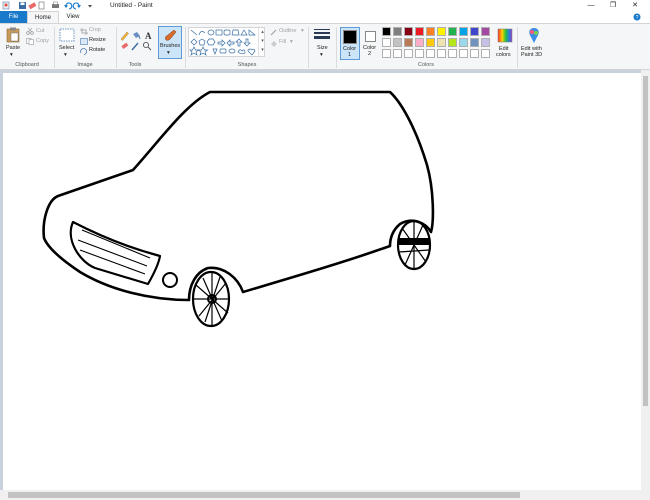 Image resolution: width=650 pixels, height=500 pixels. What do you see at coordinates (264, 495) in the screenshot?
I see `horizontal-scroll-thumb` at bounding box center [264, 495].